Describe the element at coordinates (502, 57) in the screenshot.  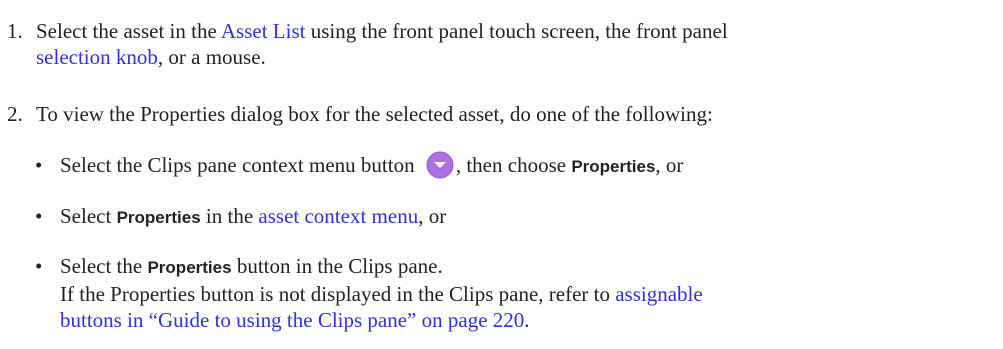
I see `step-continuation: selection knob, or a mouse.` at that location.